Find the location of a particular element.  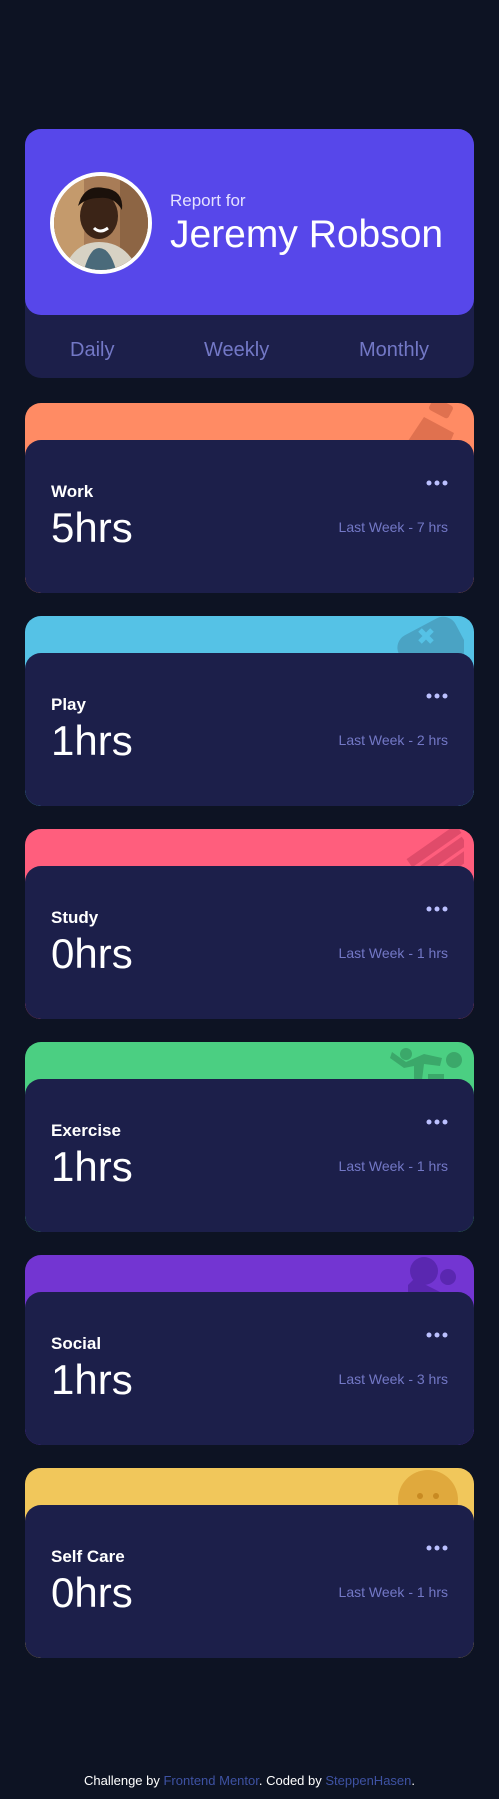

card-body: Study 0hrs Last Week - 1 hrs is located at coordinates (249, 942).